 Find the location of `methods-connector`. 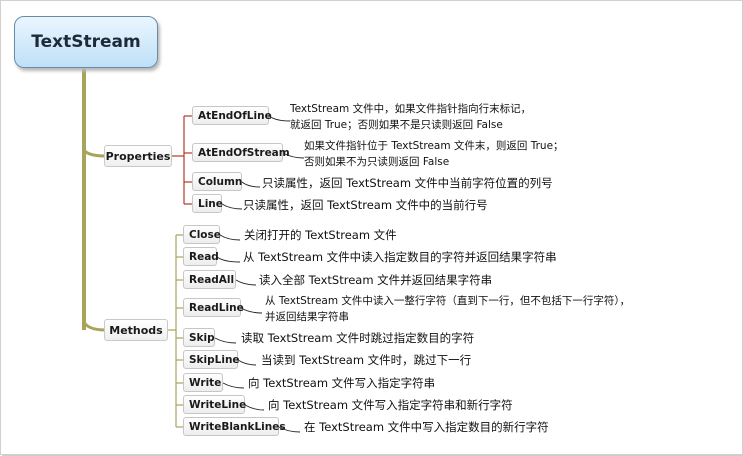

methods-connector is located at coordinates (94, 326).